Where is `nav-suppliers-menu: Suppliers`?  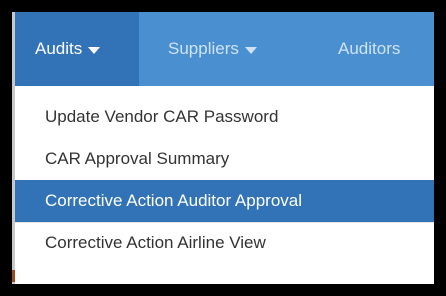 nav-suppliers-menu: Suppliers is located at coordinates (212, 49).